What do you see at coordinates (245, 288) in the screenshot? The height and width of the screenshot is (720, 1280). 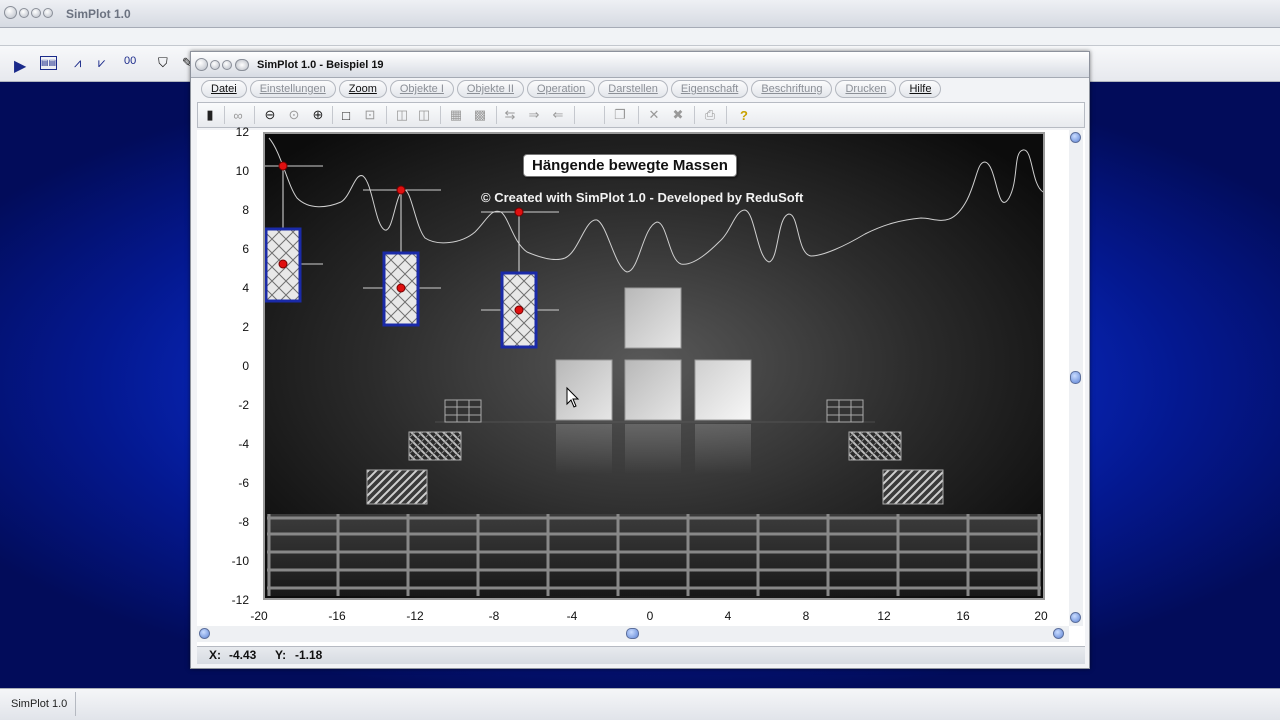 I see `y-tick-label: 4` at bounding box center [245, 288].